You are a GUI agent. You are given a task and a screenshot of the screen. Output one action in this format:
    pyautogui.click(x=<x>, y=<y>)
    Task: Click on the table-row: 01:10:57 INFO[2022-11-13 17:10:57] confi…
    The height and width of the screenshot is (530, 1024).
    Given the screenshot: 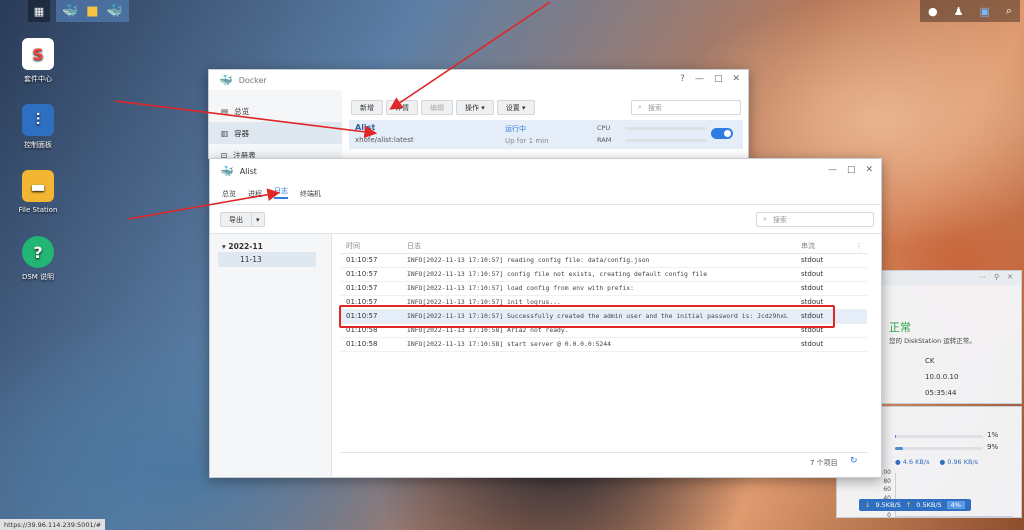 What is the action you would take?
    pyautogui.click(x=604, y=274)
    